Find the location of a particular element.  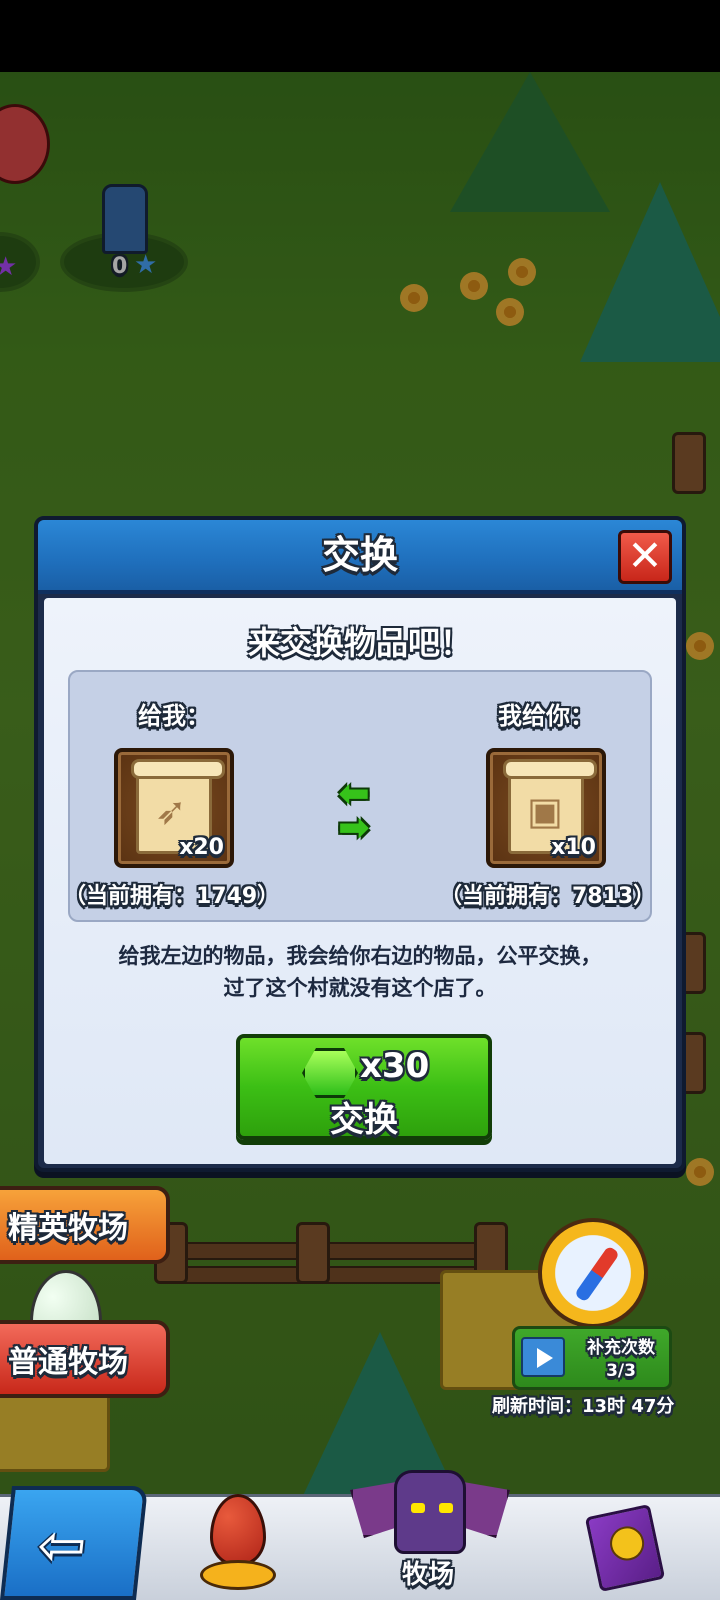

dialog-header: 交换 ✕ is located at coordinates (360, 557).